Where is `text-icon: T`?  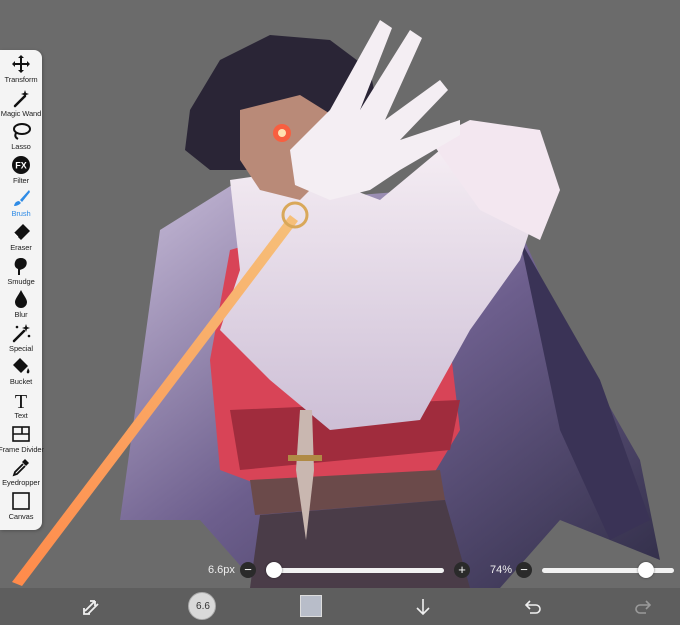
text-icon: T is located at coordinates (21, 400).